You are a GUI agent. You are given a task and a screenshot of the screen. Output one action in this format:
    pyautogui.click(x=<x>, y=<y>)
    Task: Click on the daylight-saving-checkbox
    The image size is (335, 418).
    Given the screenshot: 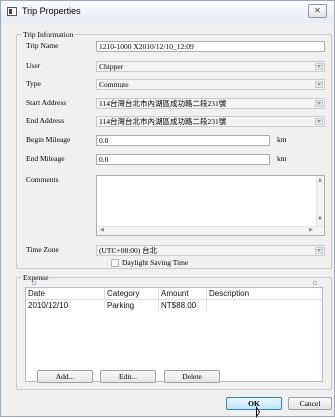 What is the action you would take?
    pyautogui.click(x=115, y=263)
    